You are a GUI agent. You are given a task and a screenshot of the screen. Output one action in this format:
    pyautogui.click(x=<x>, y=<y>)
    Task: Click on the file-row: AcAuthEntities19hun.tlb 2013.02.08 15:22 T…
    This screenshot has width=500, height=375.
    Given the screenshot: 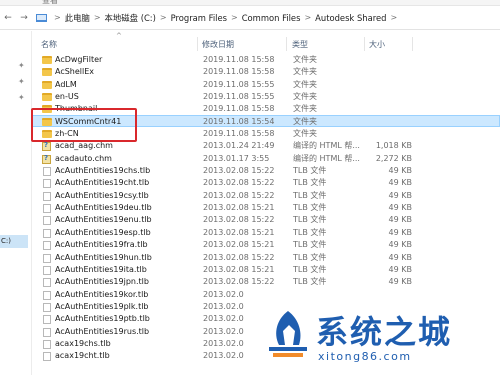 What is the action you would take?
    pyautogui.click(x=266, y=257)
    